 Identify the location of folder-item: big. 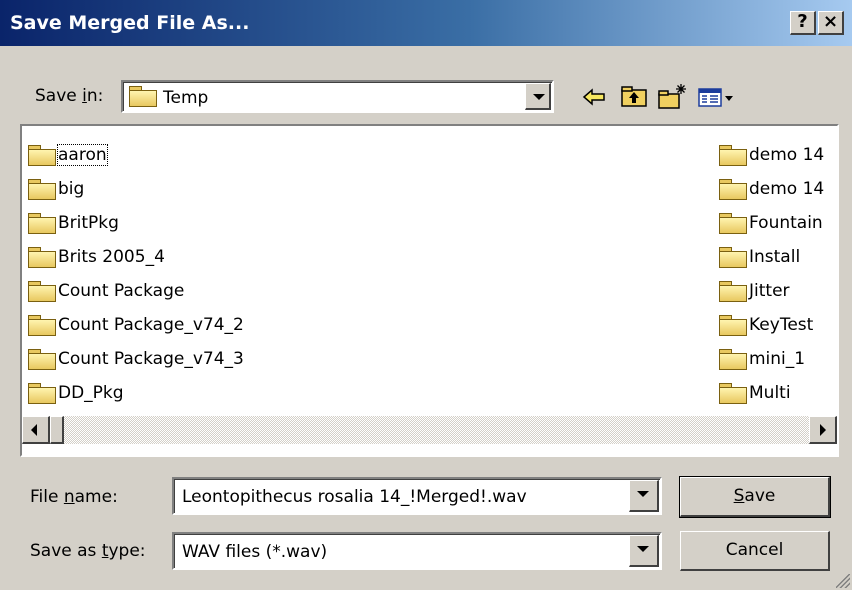
(136, 189).